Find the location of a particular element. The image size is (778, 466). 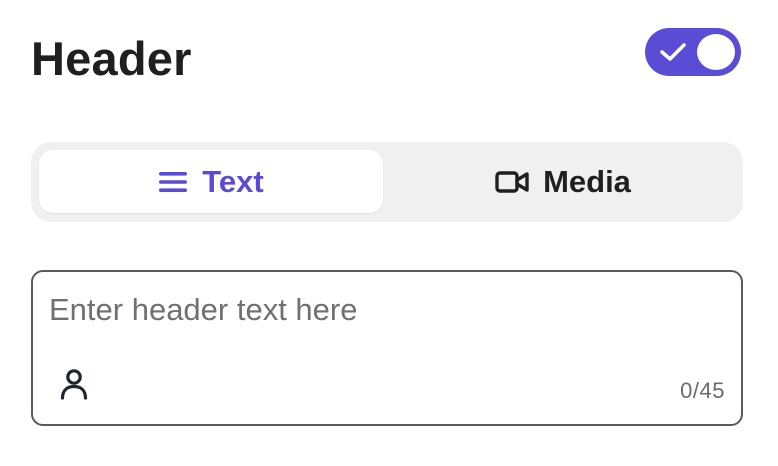

tab-media: Media is located at coordinates (563, 181).